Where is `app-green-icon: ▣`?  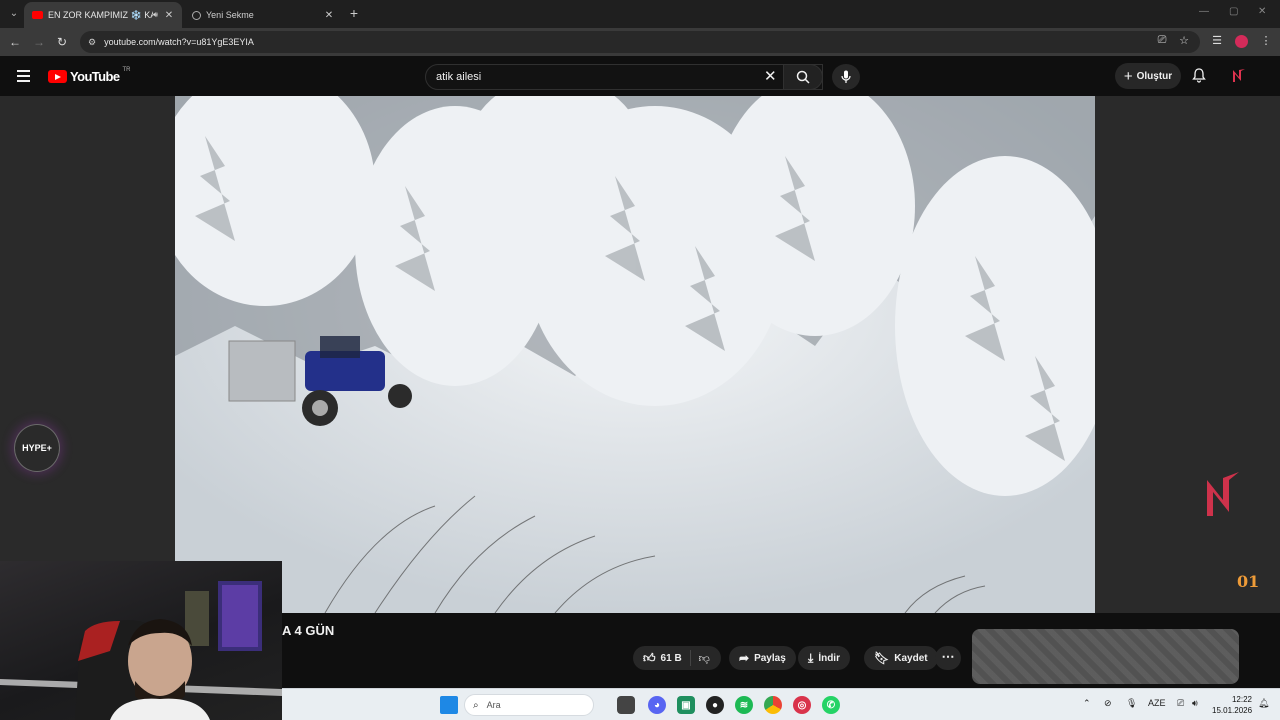
app-green-icon: ▣ is located at coordinates (686, 705).